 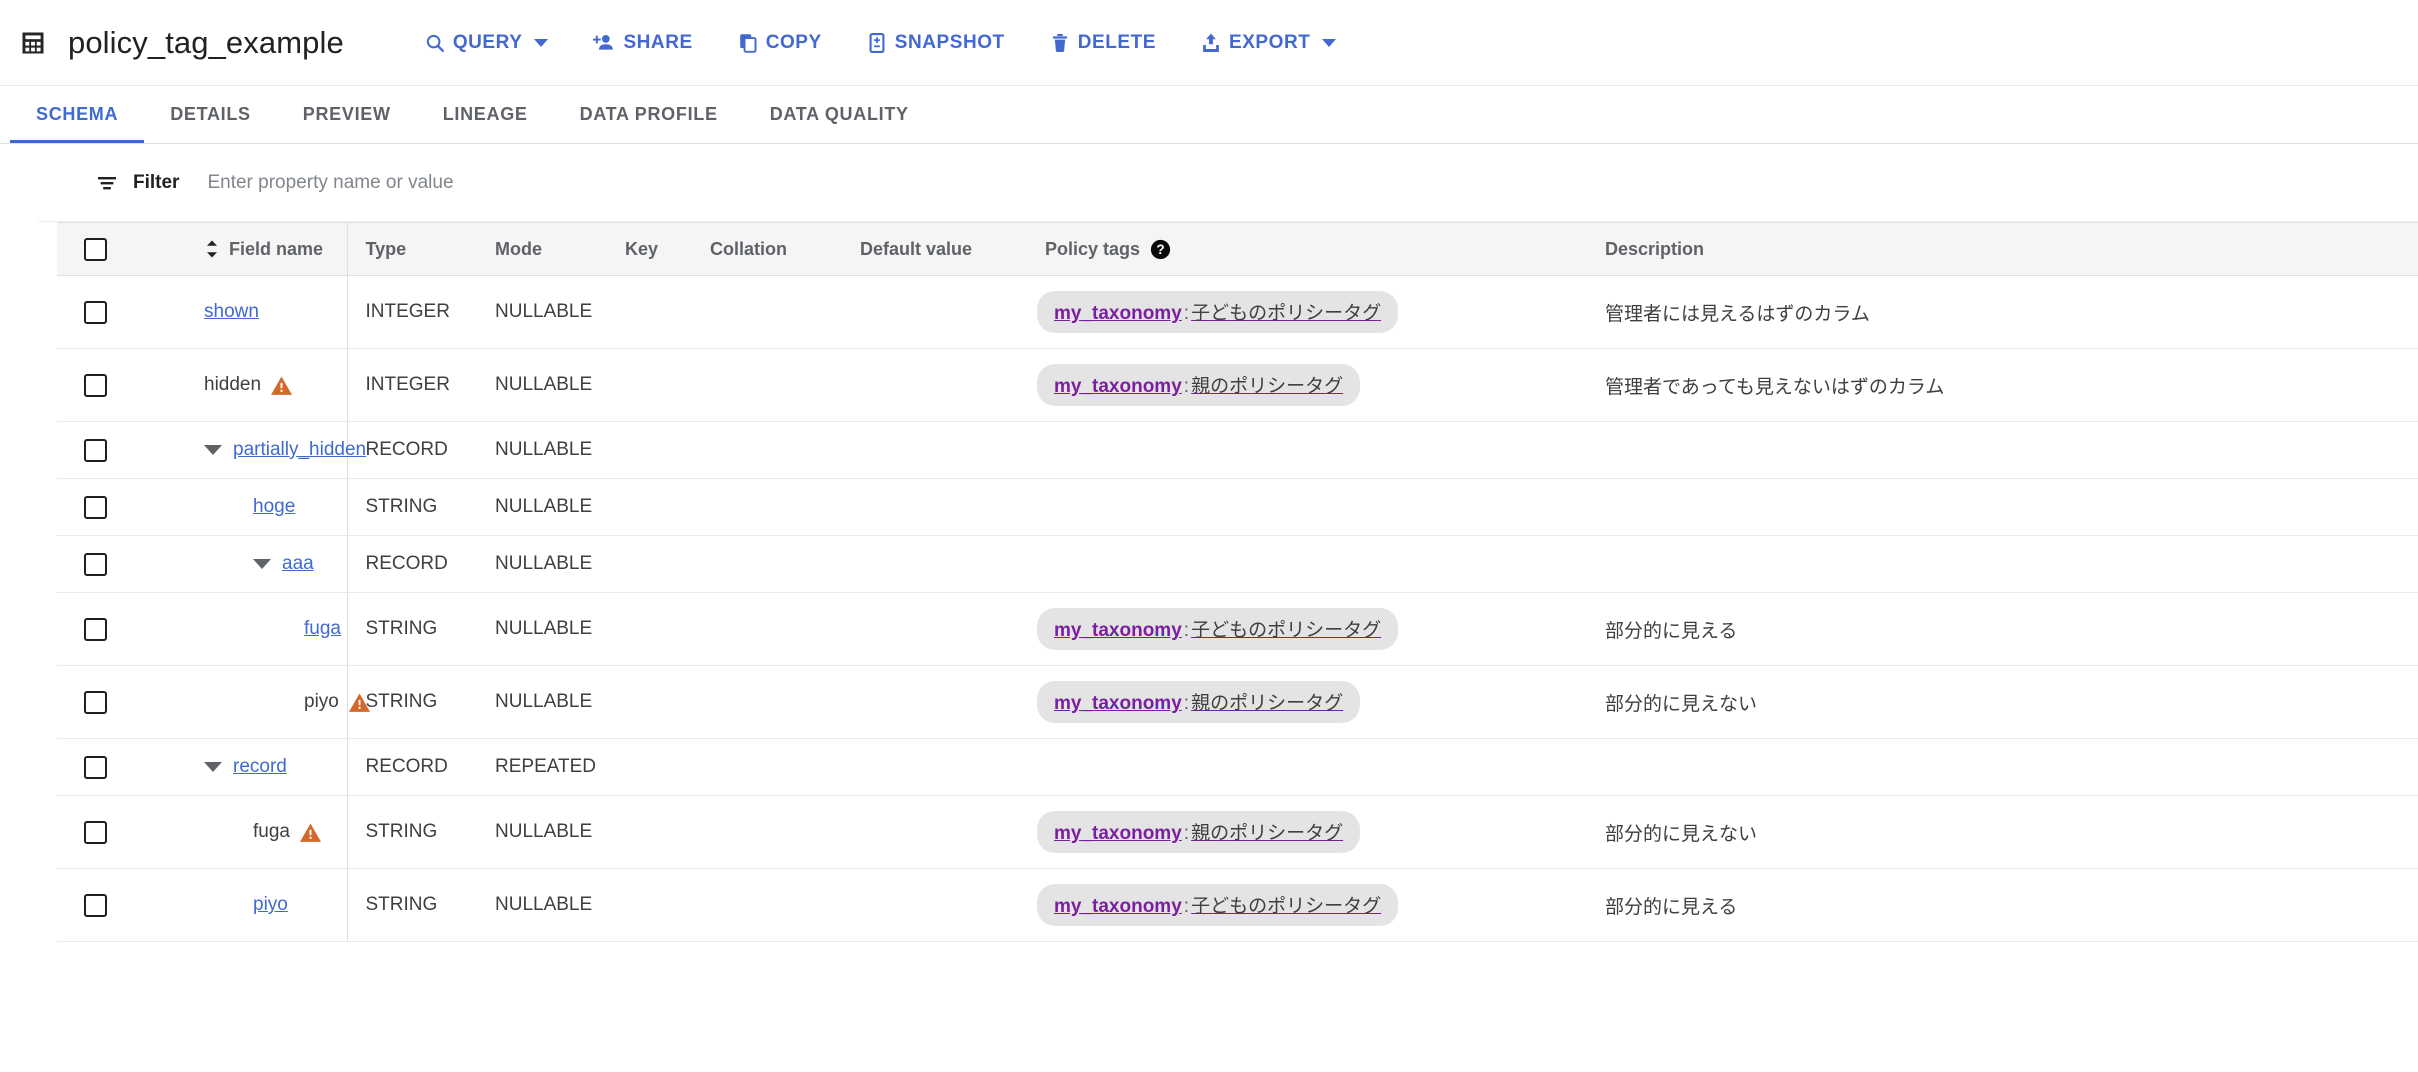 I want to click on header-toolbar: QUERY SHARE COPY SNAPSHOT DELETE EXPORT, so click(x=880, y=43).